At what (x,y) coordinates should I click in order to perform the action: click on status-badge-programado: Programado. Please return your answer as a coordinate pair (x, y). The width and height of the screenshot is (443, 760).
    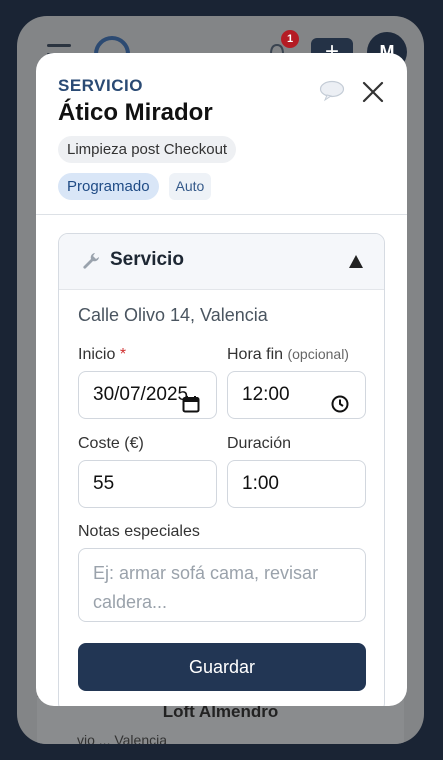
    Looking at the image, I should click on (108, 186).